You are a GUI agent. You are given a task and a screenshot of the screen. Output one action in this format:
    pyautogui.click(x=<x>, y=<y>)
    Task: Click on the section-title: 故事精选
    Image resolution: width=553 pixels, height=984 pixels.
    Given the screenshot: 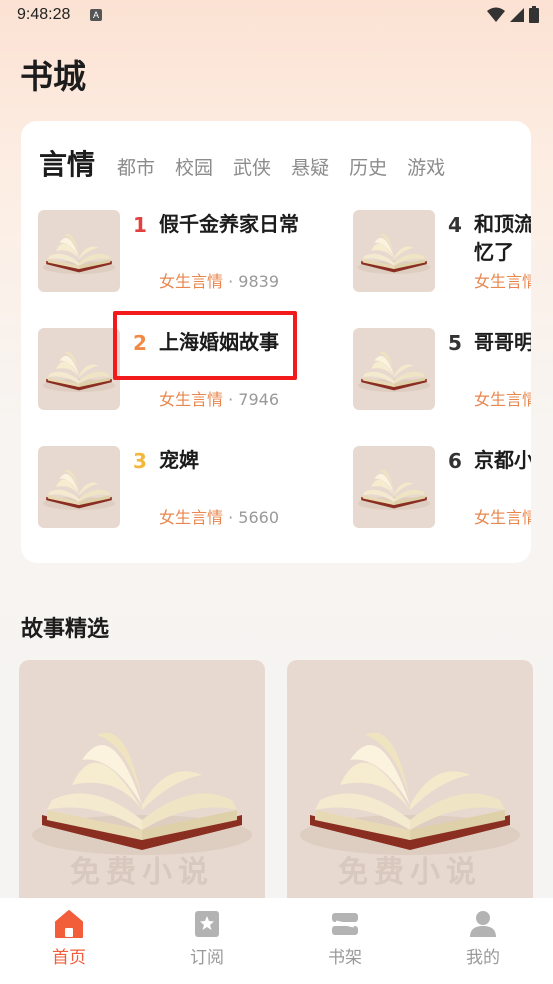 What is the action you would take?
    pyautogui.click(x=65, y=629)
    